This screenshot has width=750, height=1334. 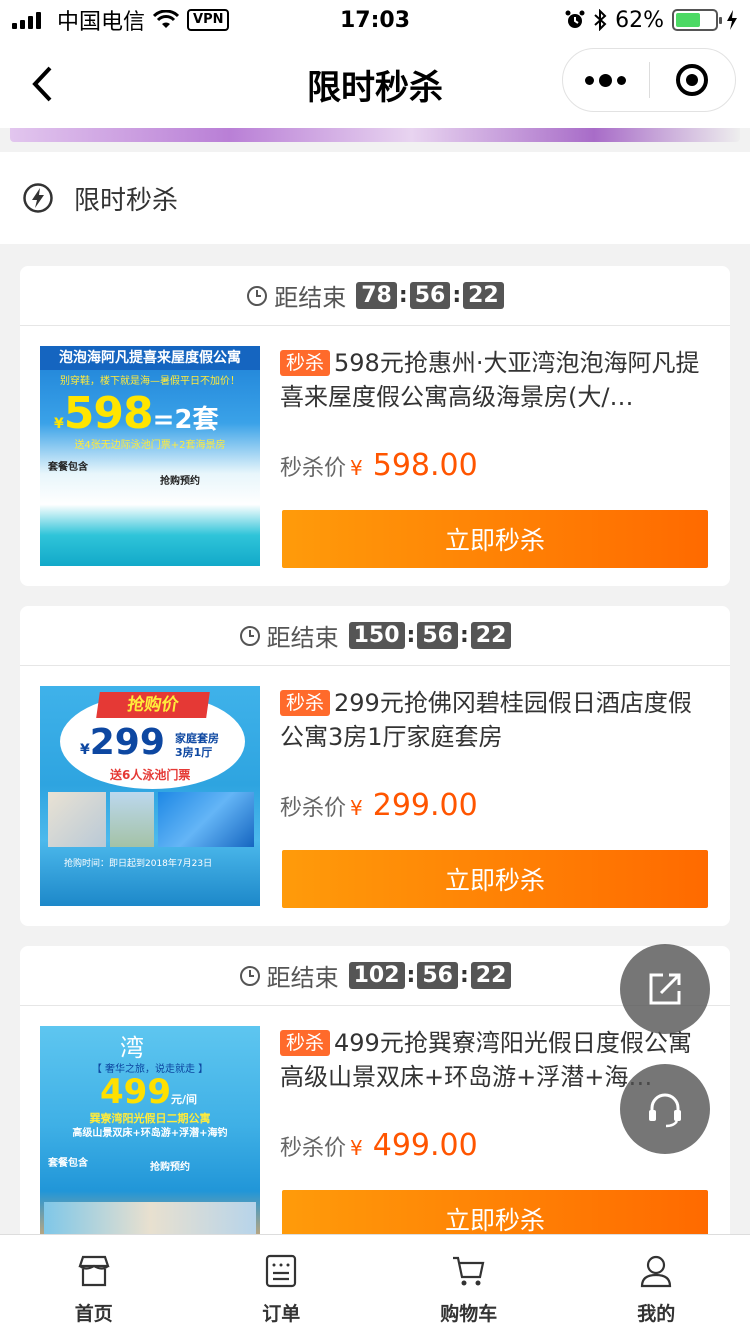 What do you see at coordinates (376, 635) in the screenshot?
I see `countdown-hours: 150` at bounding box center [376, 635].